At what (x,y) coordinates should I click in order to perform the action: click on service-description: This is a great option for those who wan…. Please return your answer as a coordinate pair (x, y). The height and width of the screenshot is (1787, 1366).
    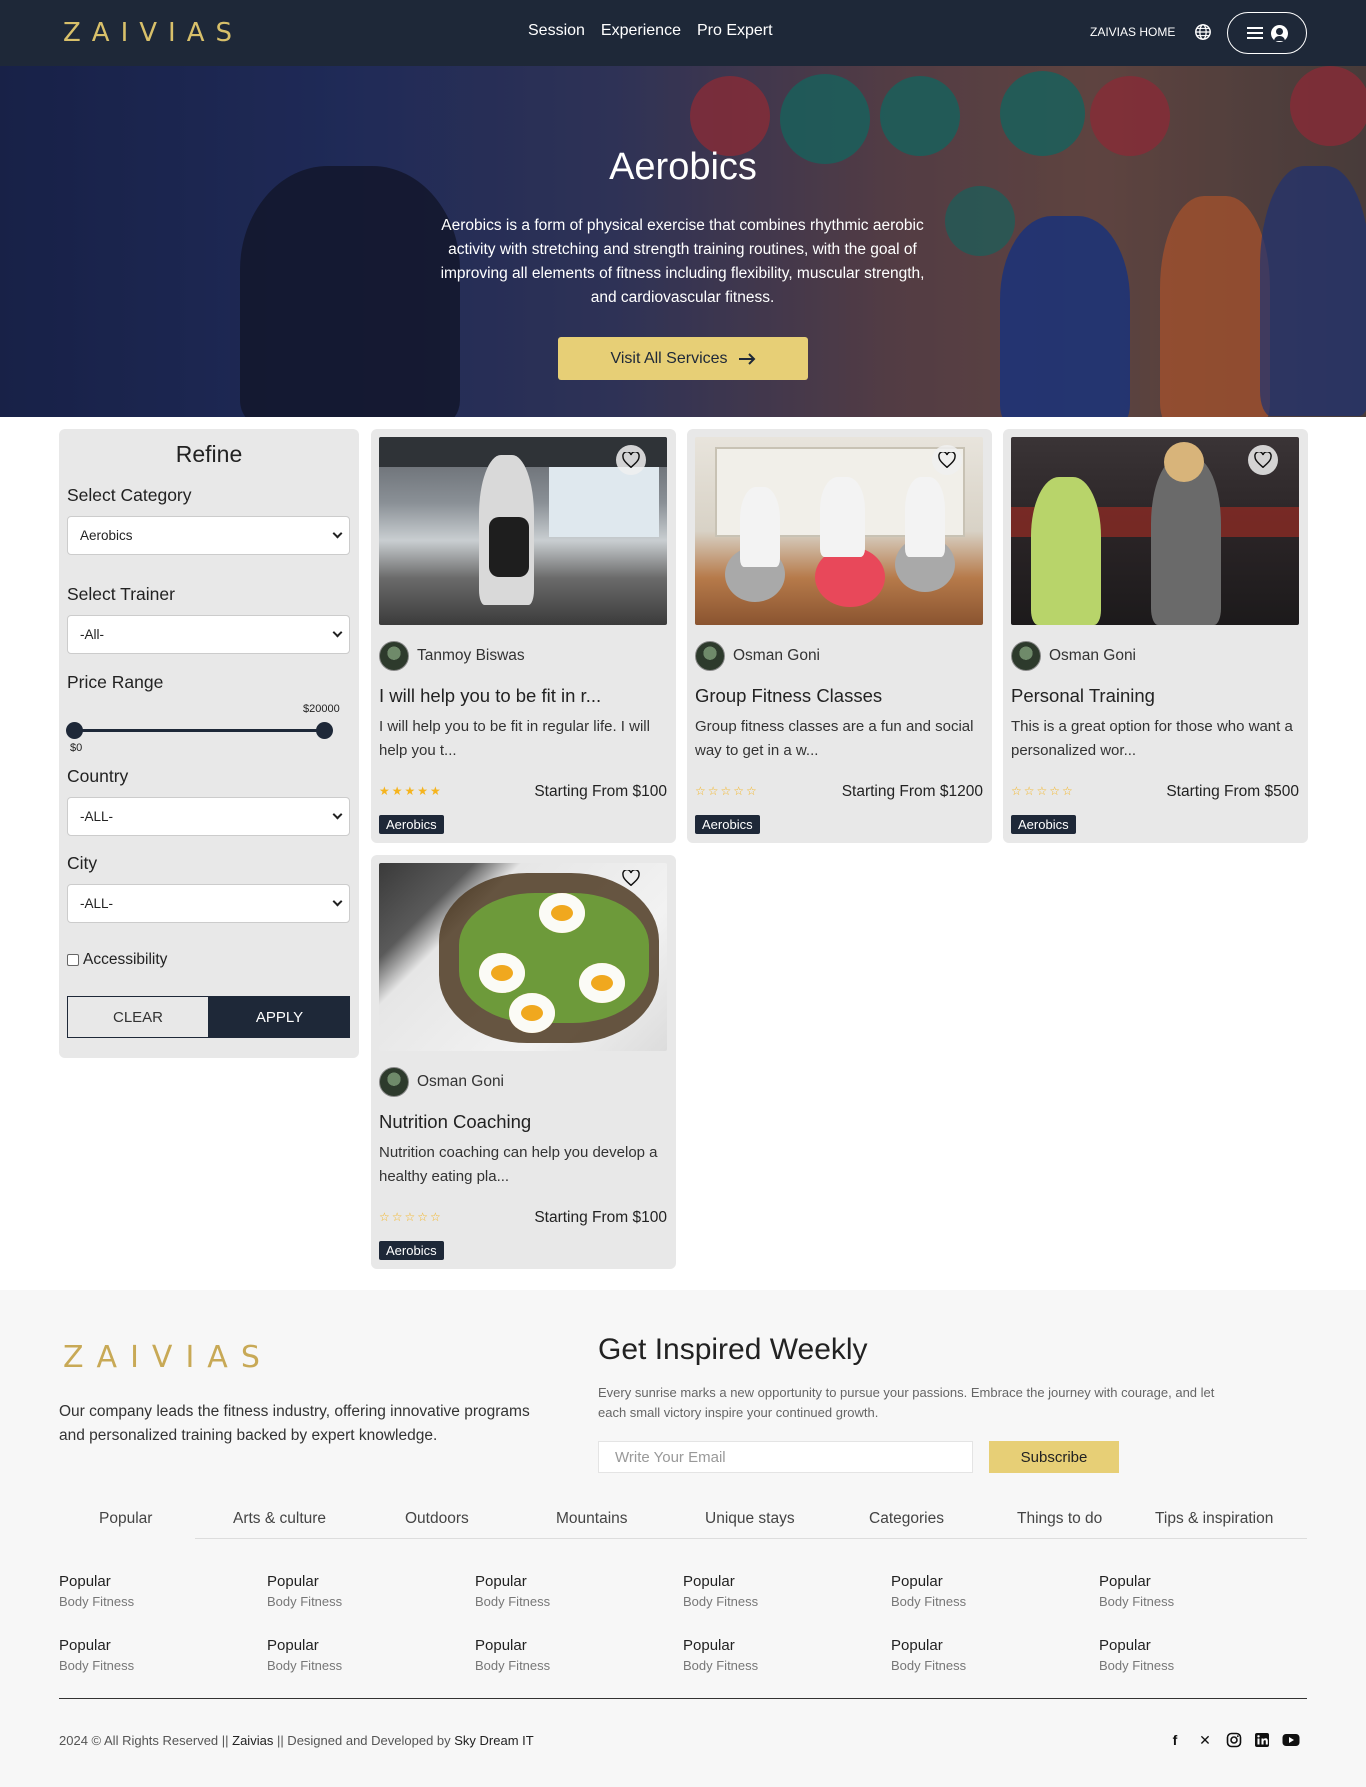
    Looking at the image, I should click on (1152, 738).